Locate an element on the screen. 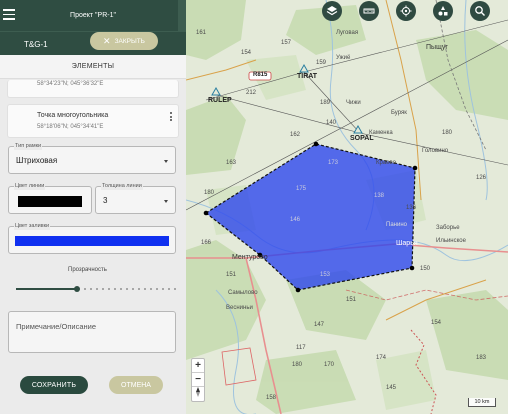  element-coords: 58°34'23"N; 045°36'32"E is located at coordinates (70, 84).